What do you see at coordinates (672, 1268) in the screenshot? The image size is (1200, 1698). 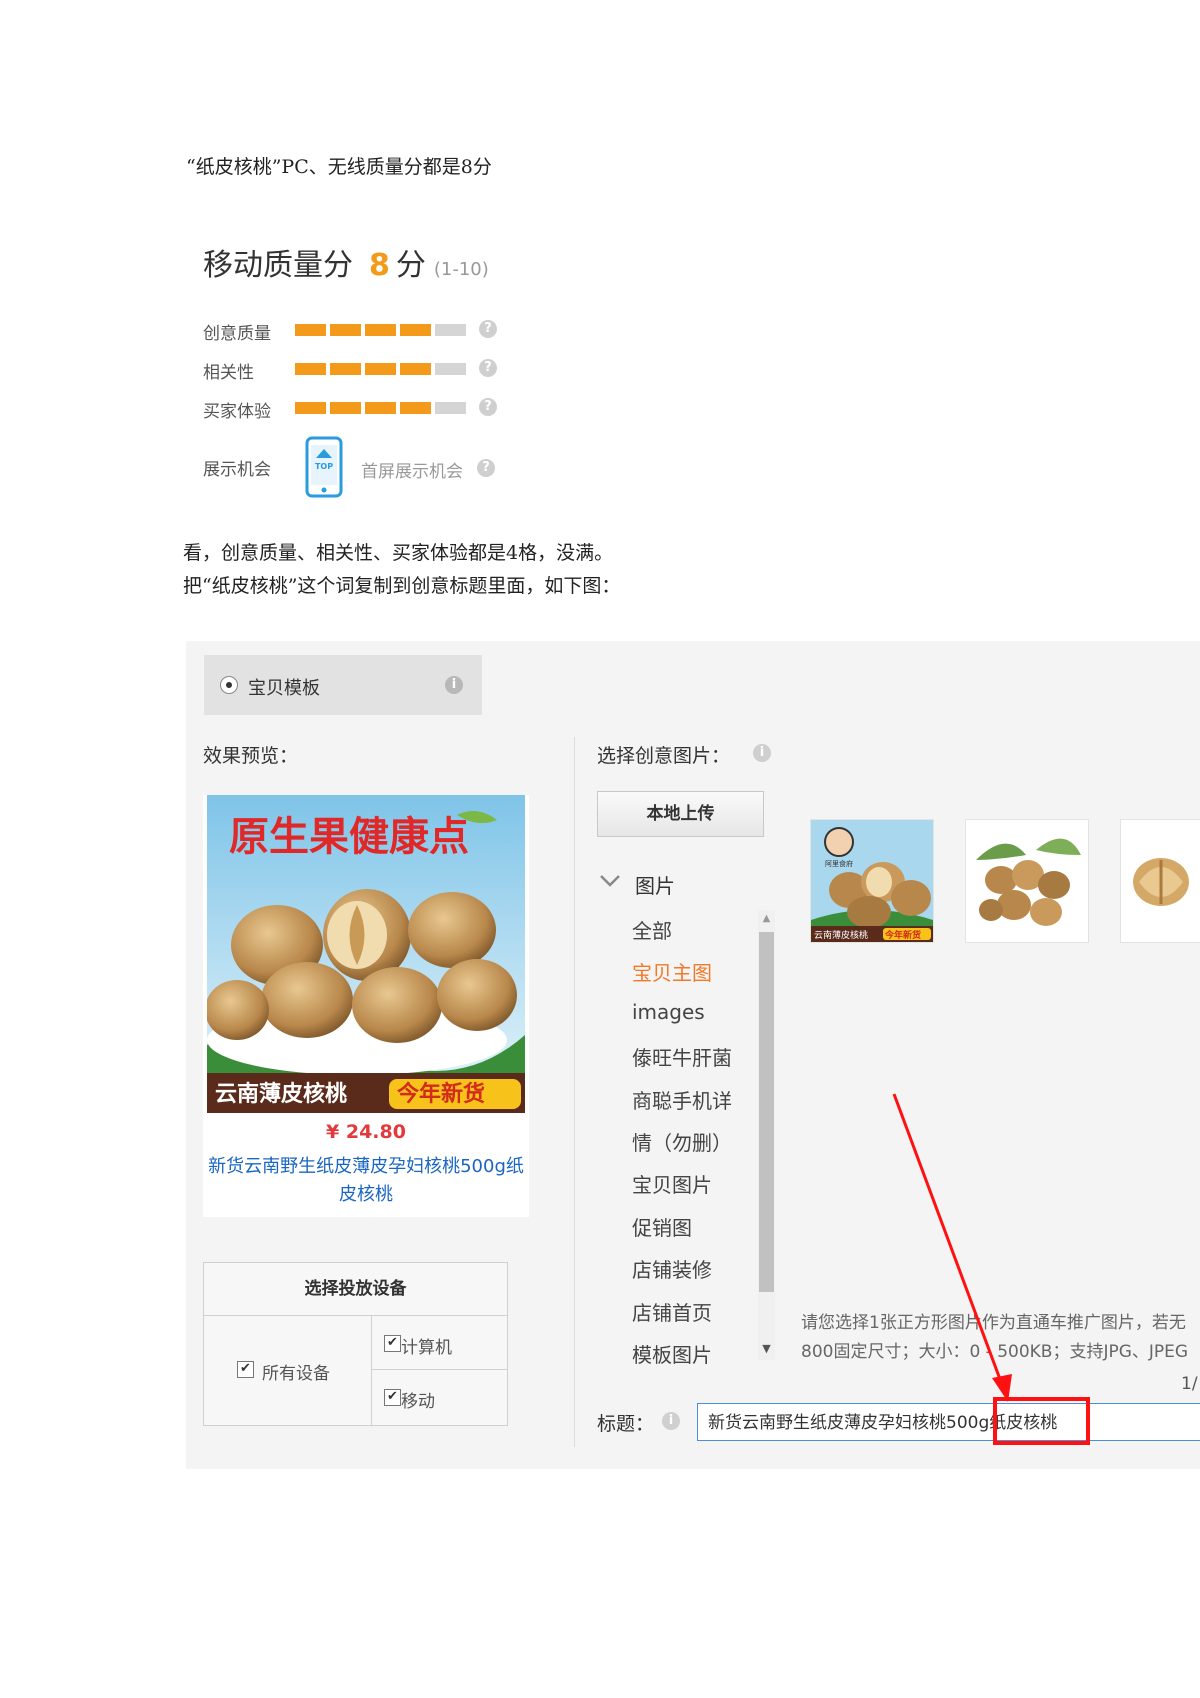 I see `folder-item: 店铺装修` at bounding box center [672, 1268].